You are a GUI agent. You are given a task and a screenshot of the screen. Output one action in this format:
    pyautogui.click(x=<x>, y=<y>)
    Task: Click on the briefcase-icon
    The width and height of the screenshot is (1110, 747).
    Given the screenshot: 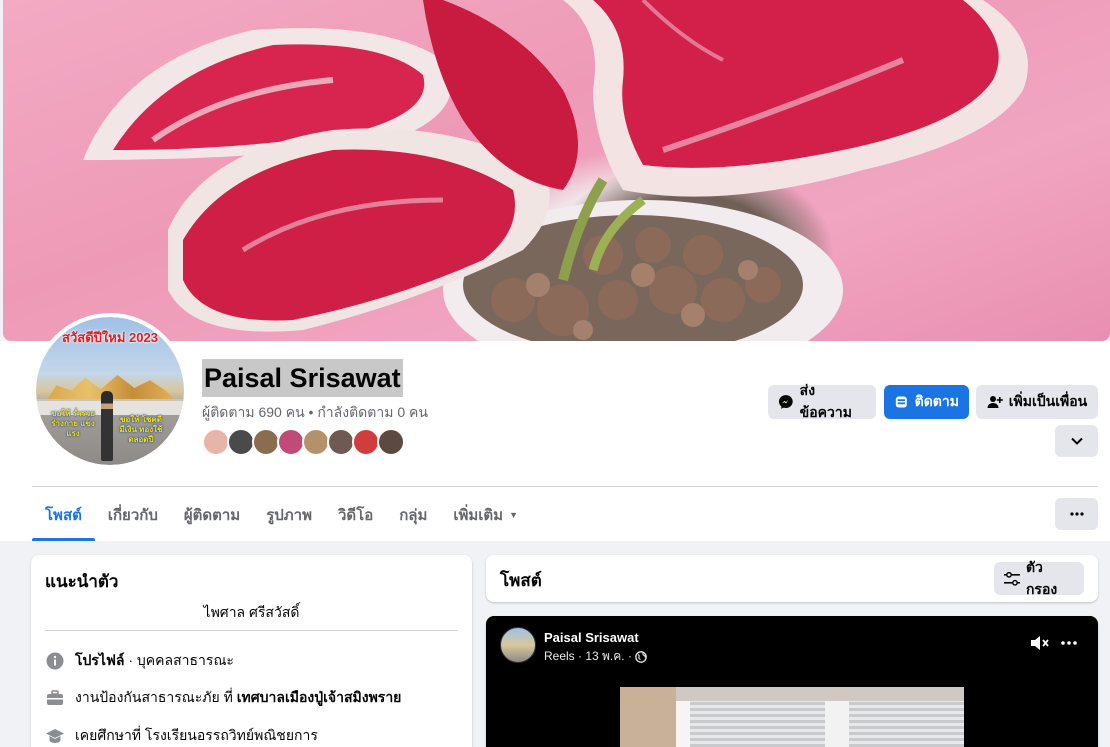 What is the action you would take?
    pyautogui.click(x=55, y=698)
    